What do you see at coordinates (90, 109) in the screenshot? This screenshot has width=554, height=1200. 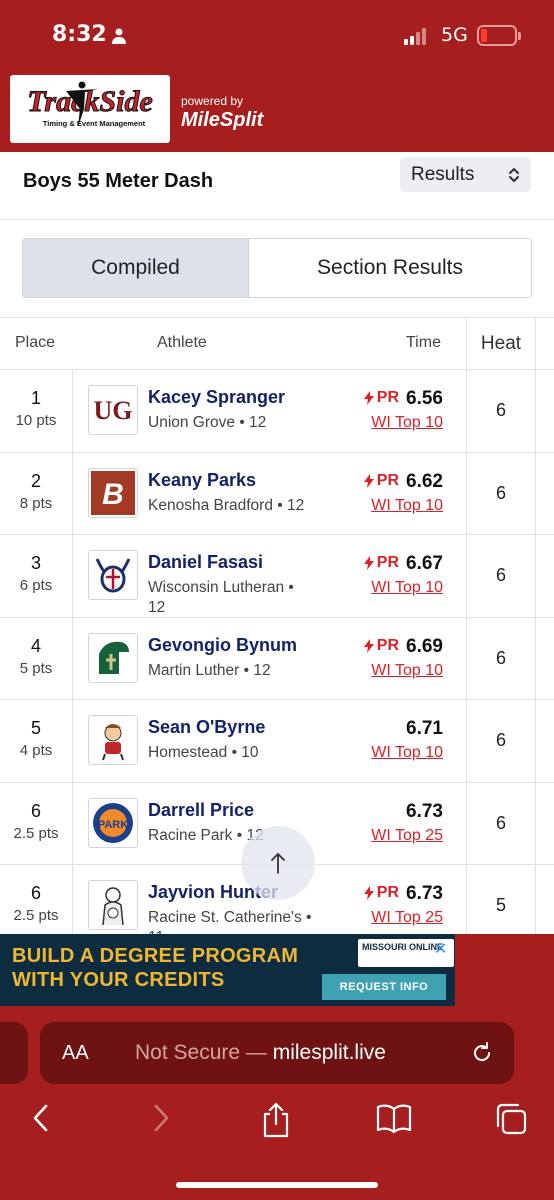 I see `trackside-logo: TrackSide Timing & Event Management` at bounding box center [90, 109].